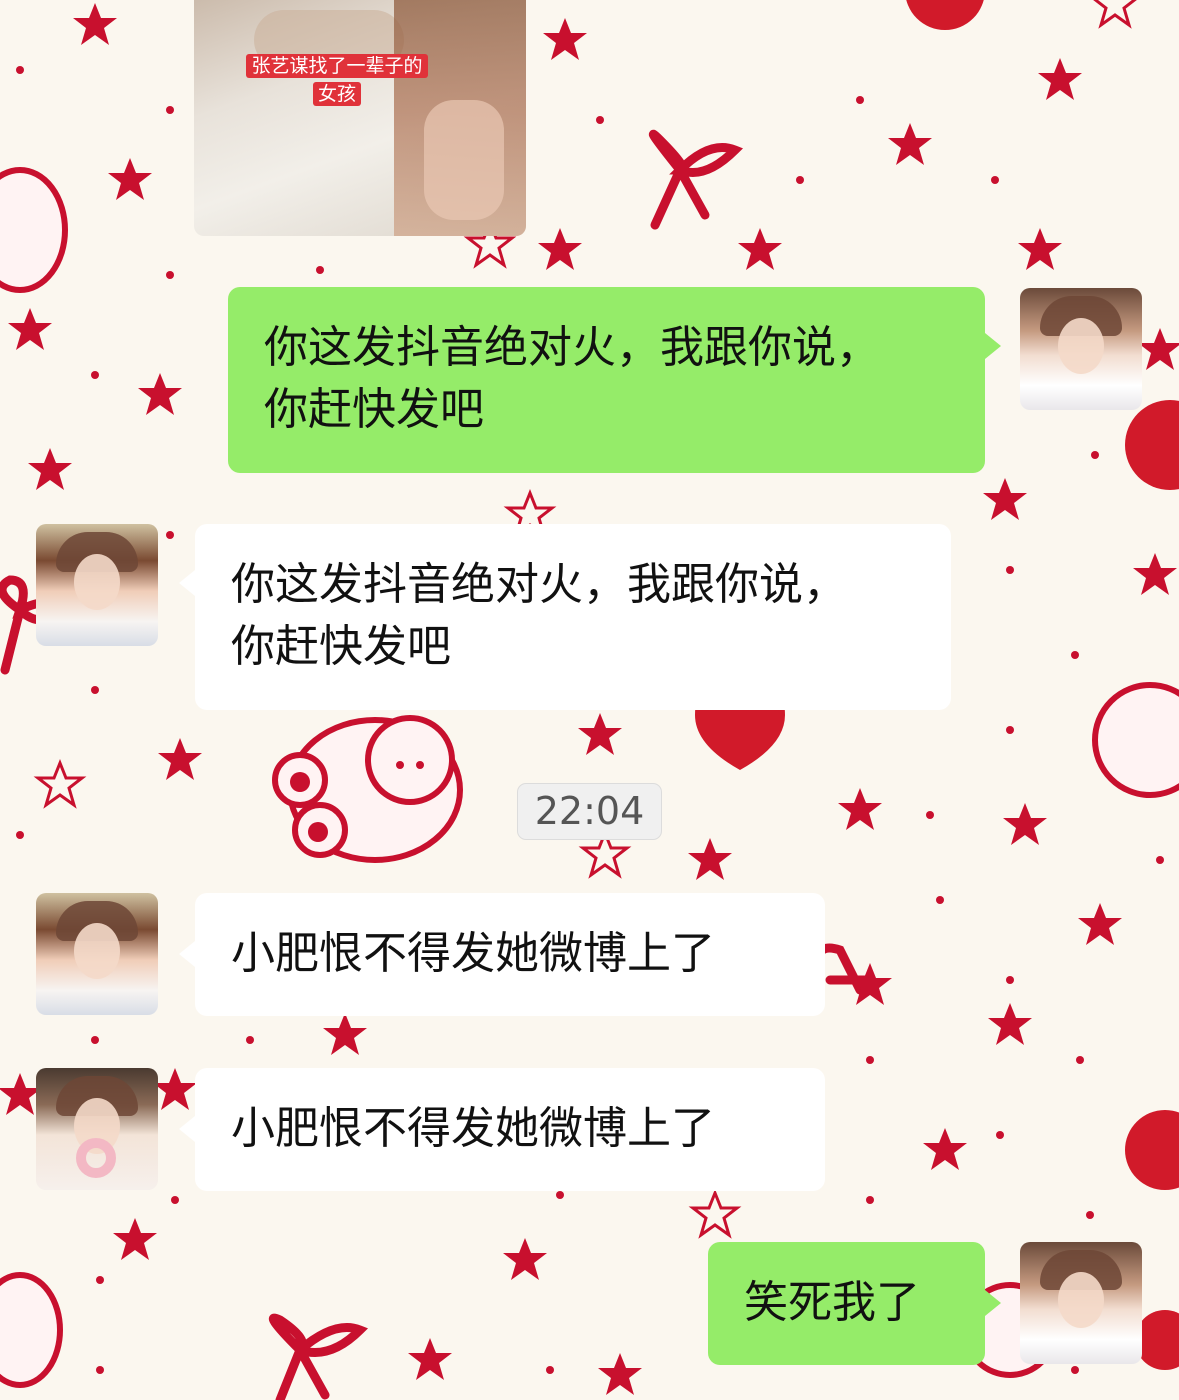 The width and height of the screenshot is (1179, 1400). Describe the element at coordinates (97, 1129) in the screenshot. I see `anime-glasses-avatar` at that location.